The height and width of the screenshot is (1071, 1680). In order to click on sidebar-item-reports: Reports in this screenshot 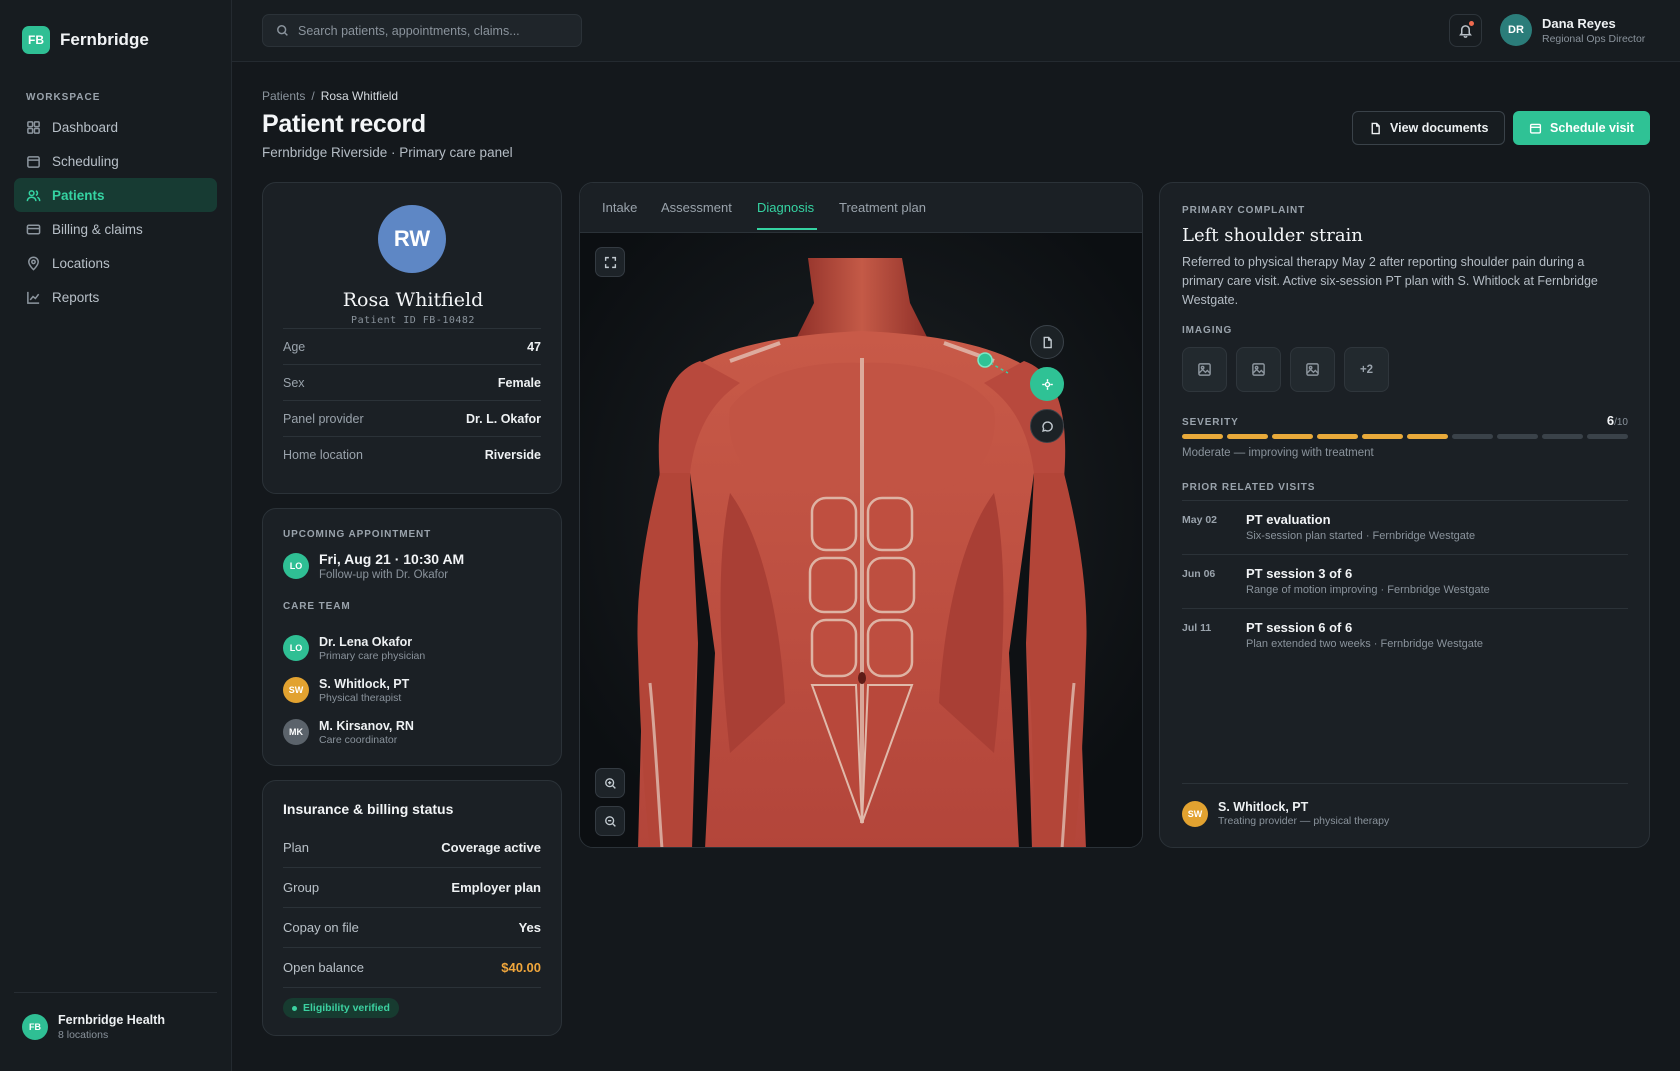, I will do `click(115, 297)`.